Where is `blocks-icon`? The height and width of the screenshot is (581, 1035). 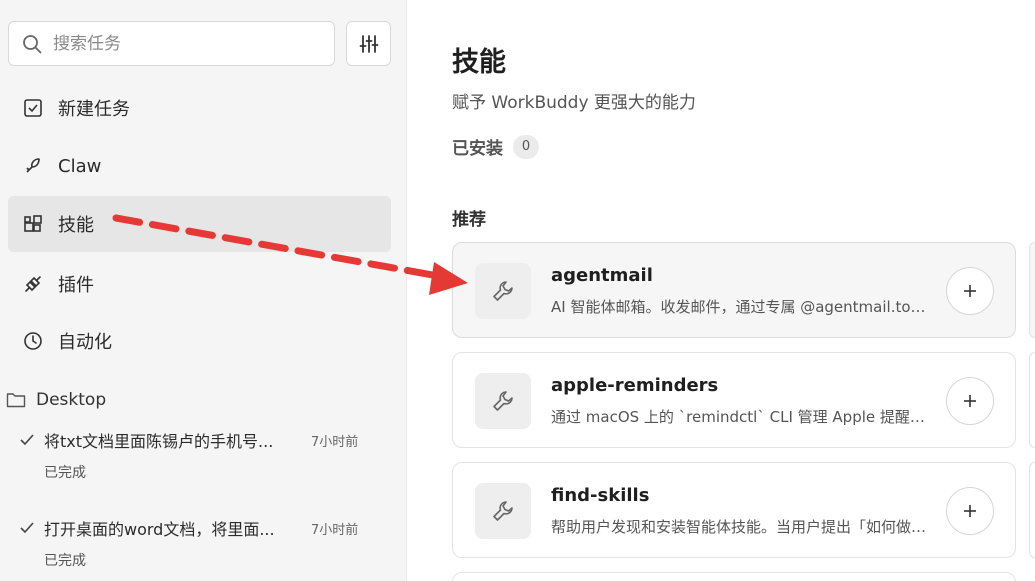 blocks-icon is located at coordinates (33, 224).